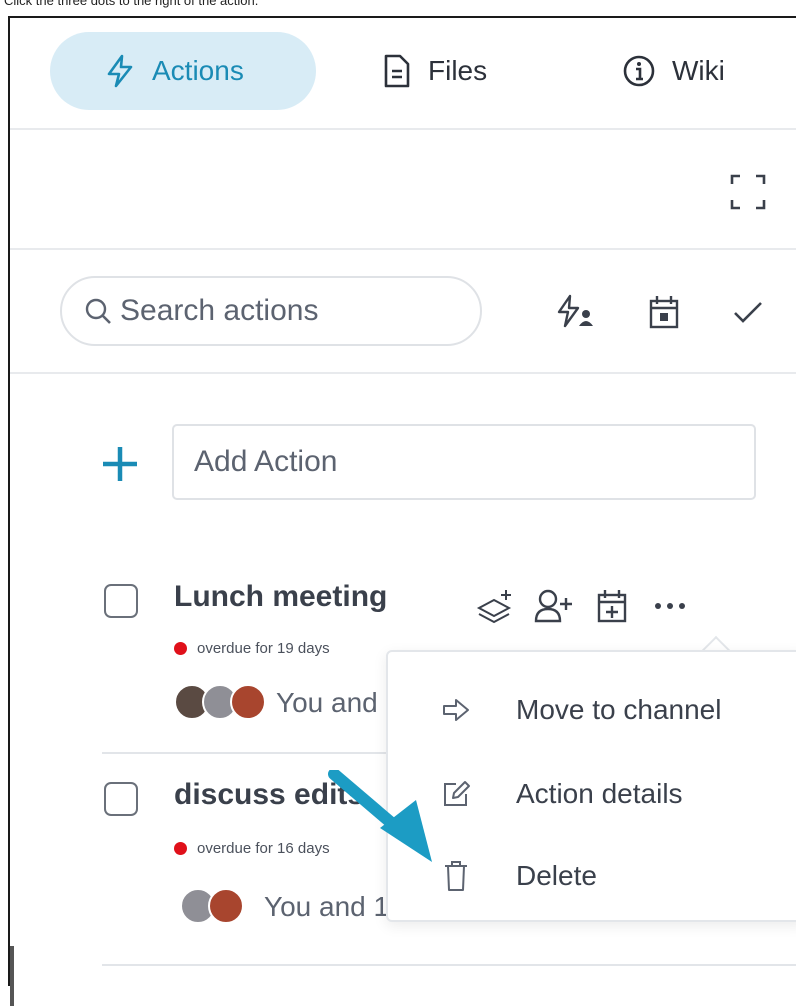  I want to click on menu-item-label: Delete, so click(556, 875).